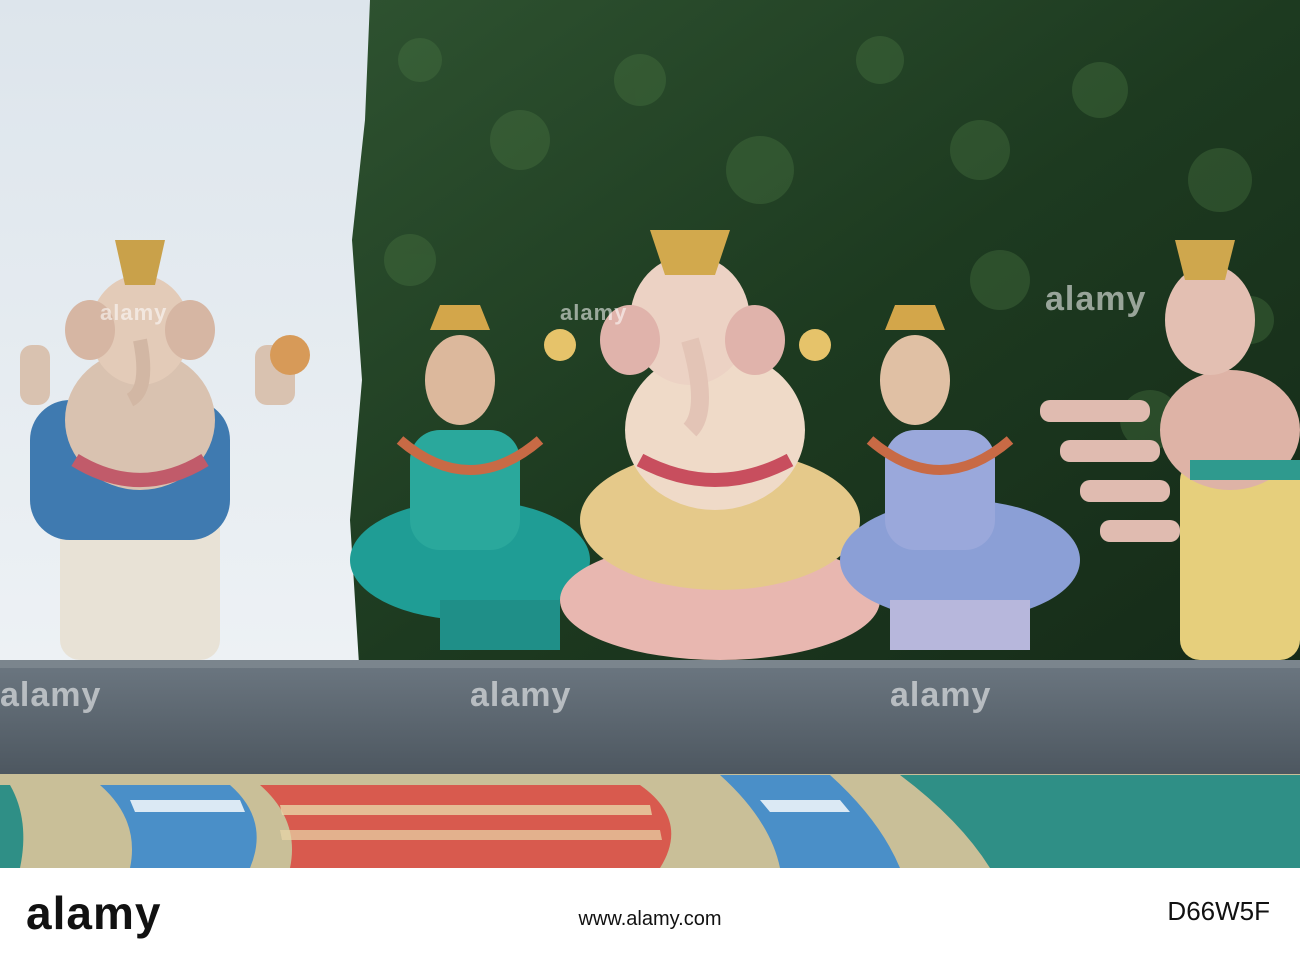 The width and height of the screenshot is (1300, 956). What do you see at coordinates (94, 913) in the screenshot?
I see `brand-logo: alamy` at bounding box center [94, 913].